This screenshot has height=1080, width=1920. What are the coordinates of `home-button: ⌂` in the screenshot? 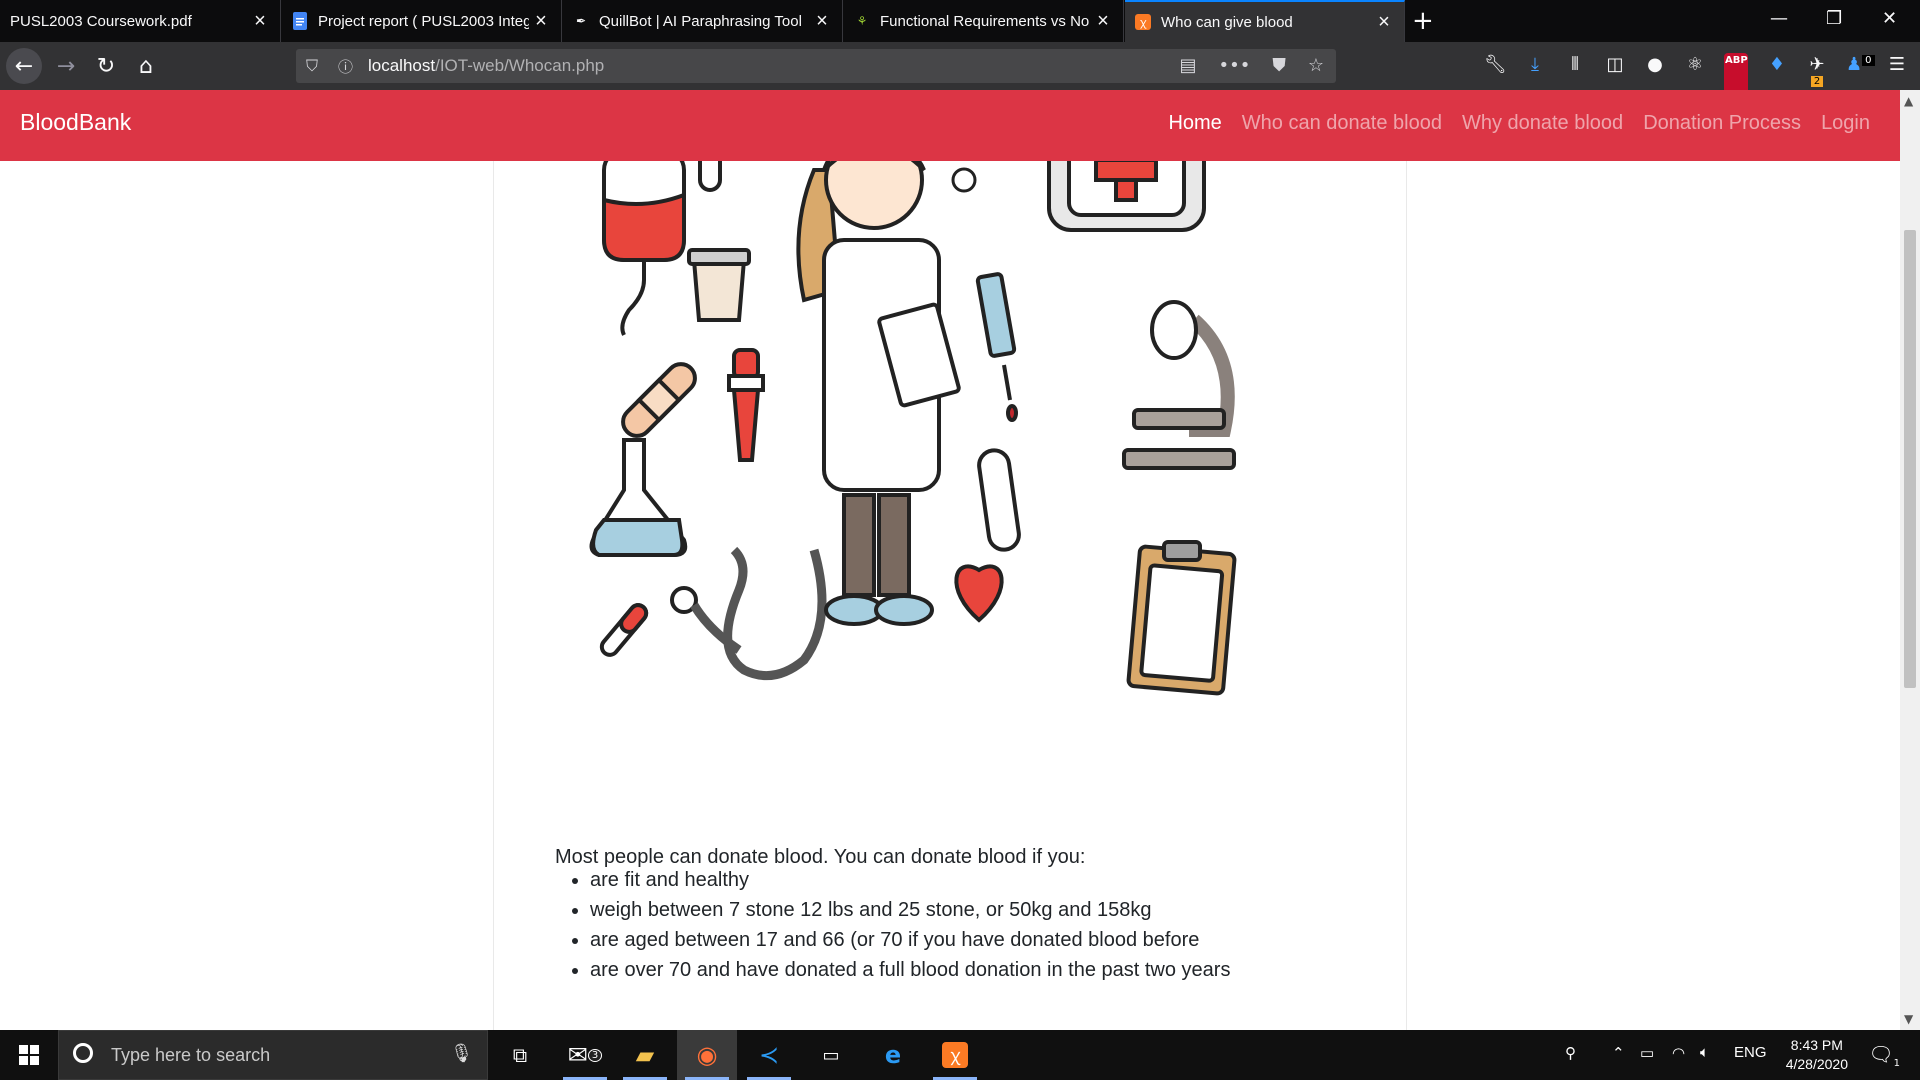 It's located at (146, 66).